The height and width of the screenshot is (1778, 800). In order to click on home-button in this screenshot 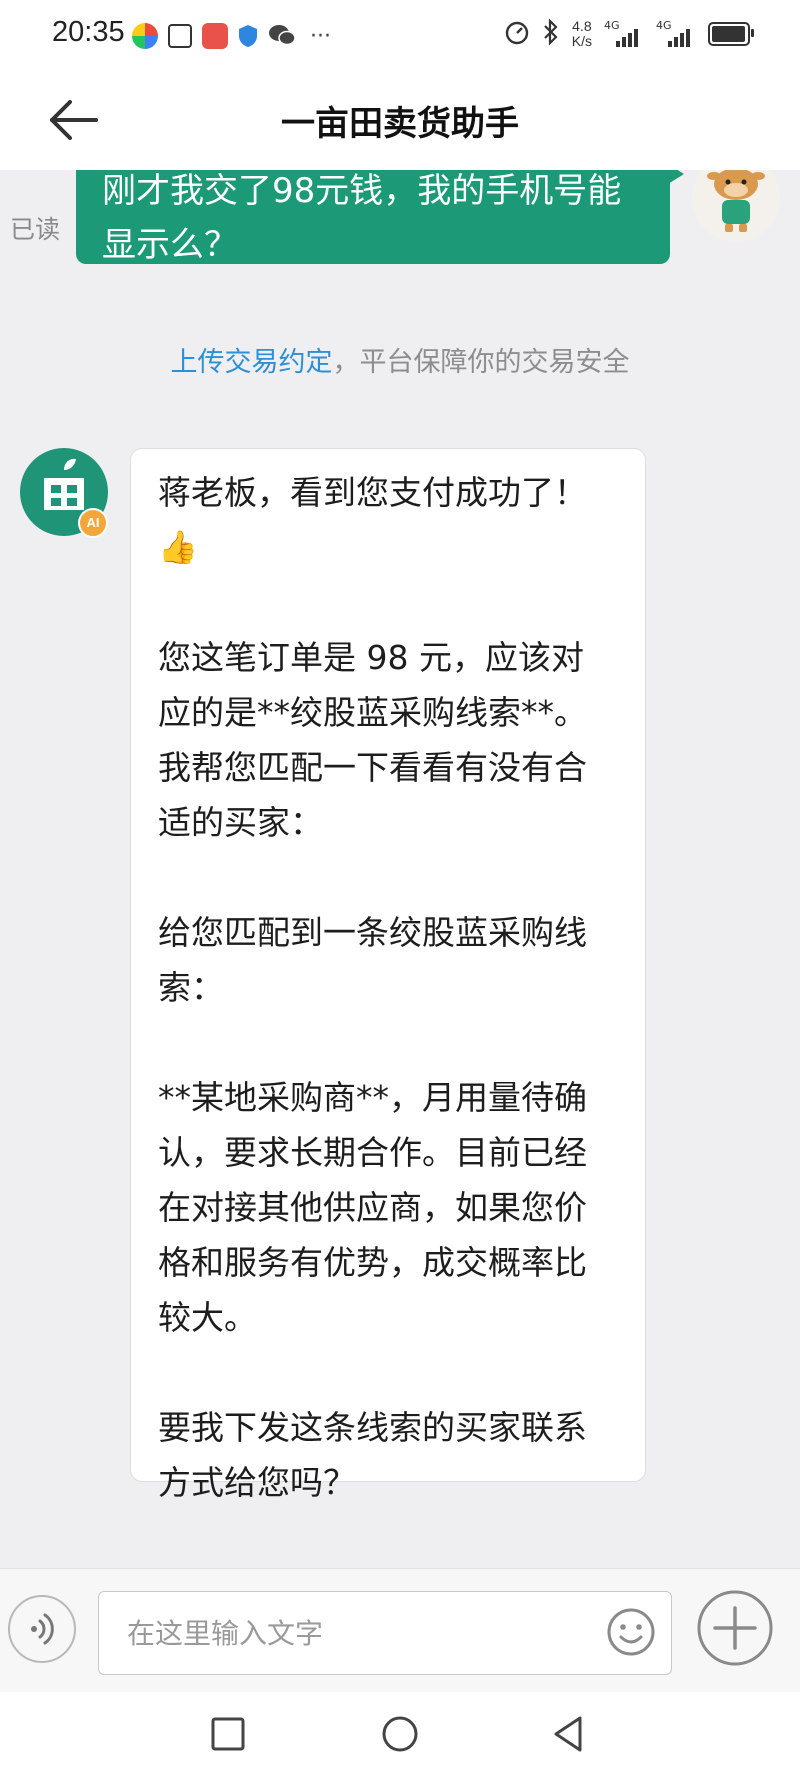, I will do `click(400, 1734)`.